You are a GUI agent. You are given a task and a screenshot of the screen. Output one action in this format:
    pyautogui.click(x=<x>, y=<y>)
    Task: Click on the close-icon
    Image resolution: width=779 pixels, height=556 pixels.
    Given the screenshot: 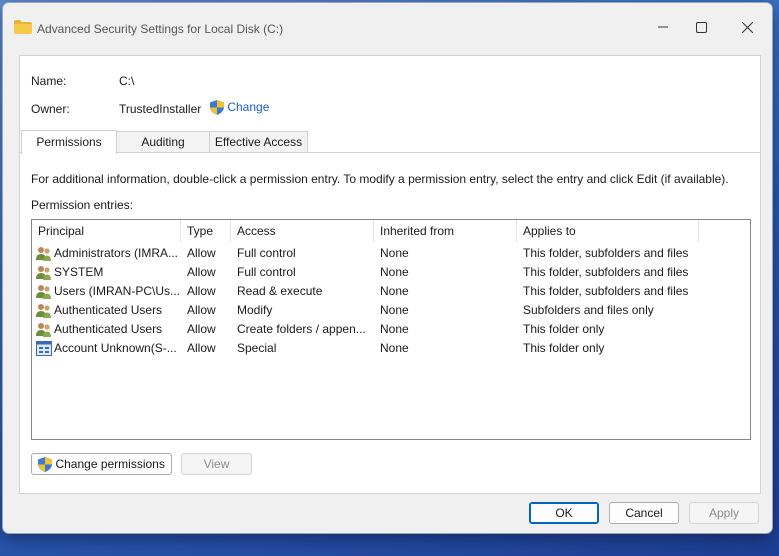 What is the action you would take?
    pyautogui.click(x=747, y=27)
    